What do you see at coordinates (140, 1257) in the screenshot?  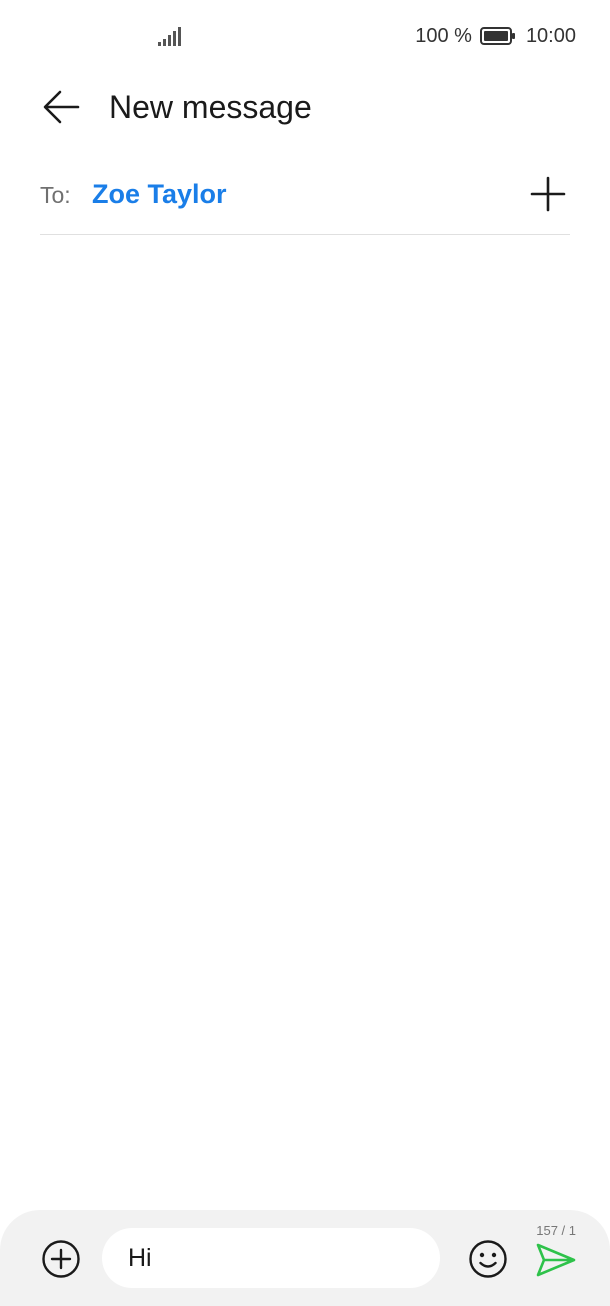 I see `message-text: Hi` at bounding box center [140, 1257].